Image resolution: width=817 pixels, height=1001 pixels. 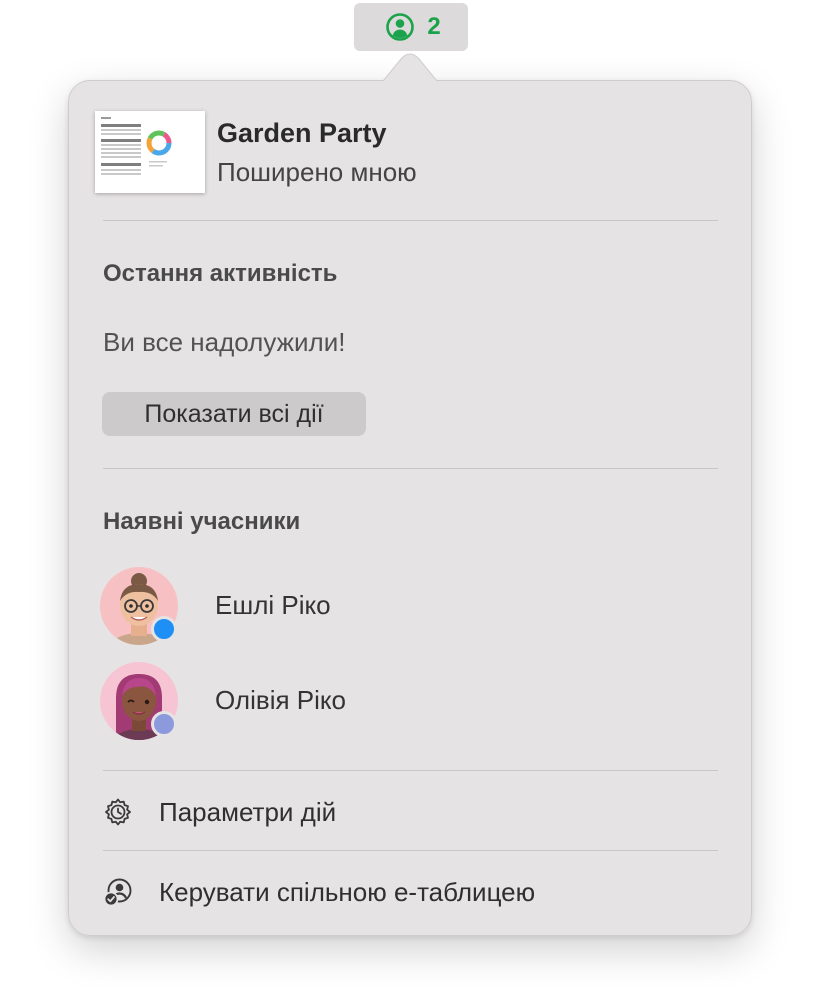 What do you see at coordinates (281, 700) in the screenshot?
I see `participant-name: Олівія Ріко` at bounding box center [281, 700].